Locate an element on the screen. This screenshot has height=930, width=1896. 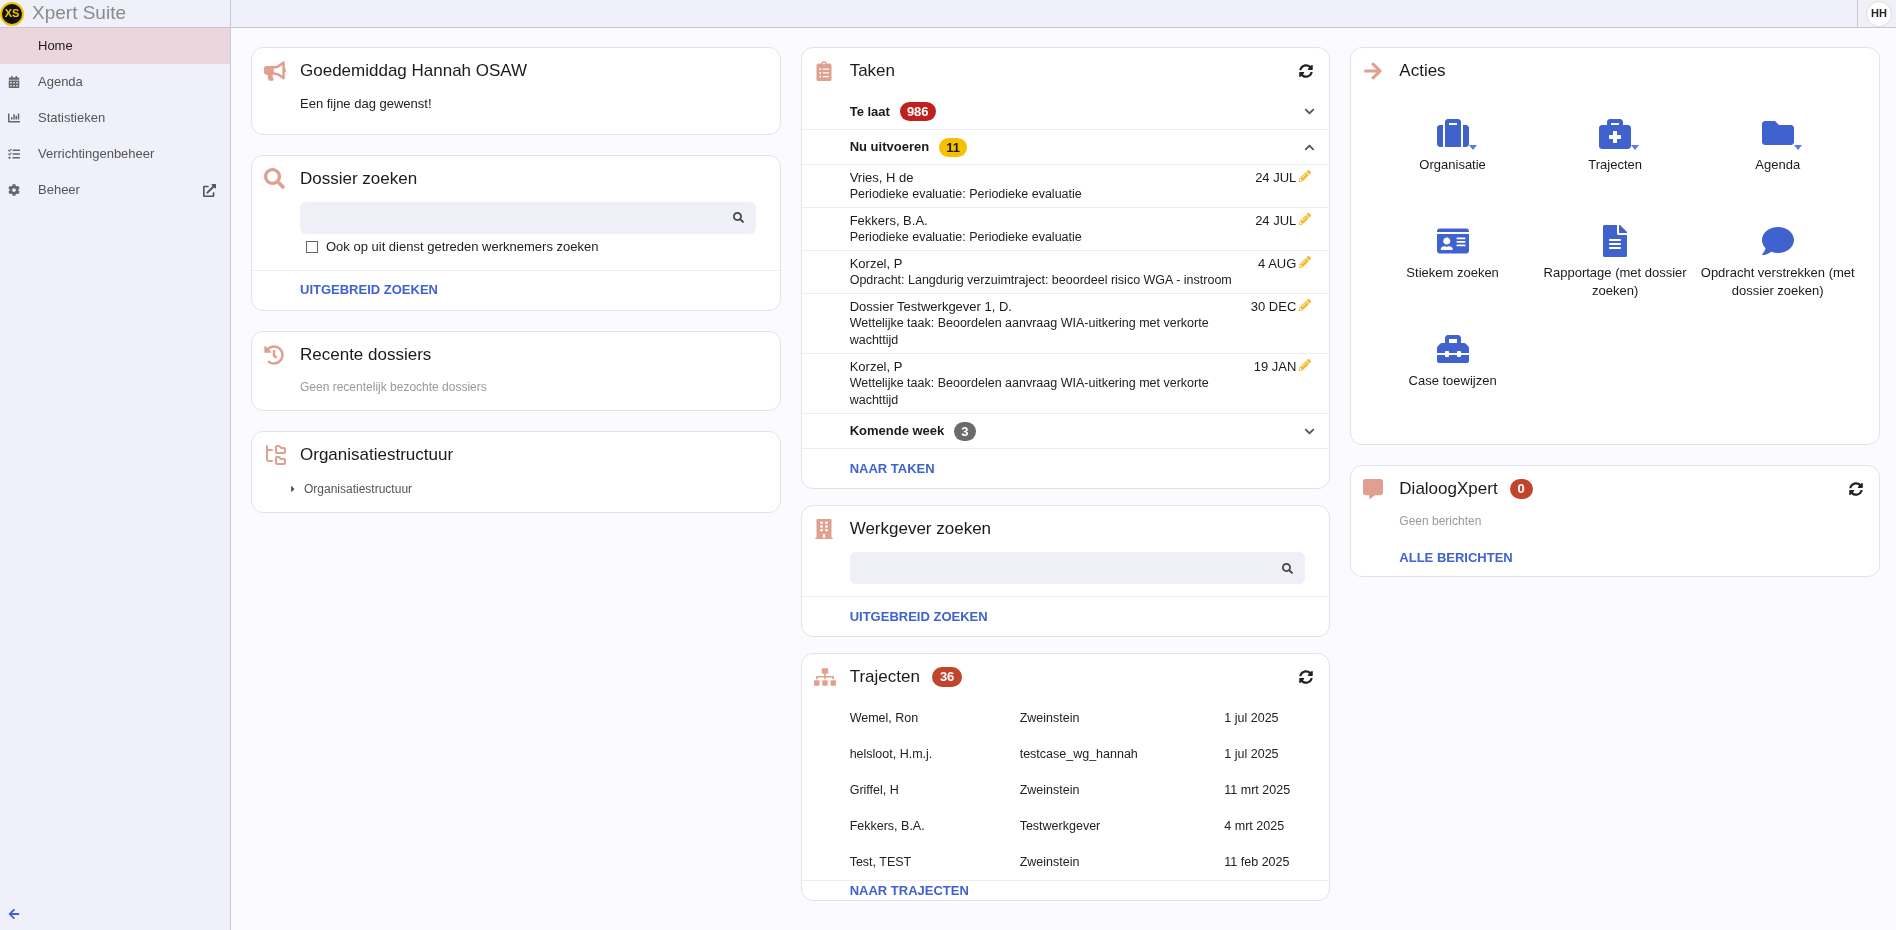
checkbox-label: Ook op uit dienst getreden werknemers zoeken is located at coordinates (462, 246).